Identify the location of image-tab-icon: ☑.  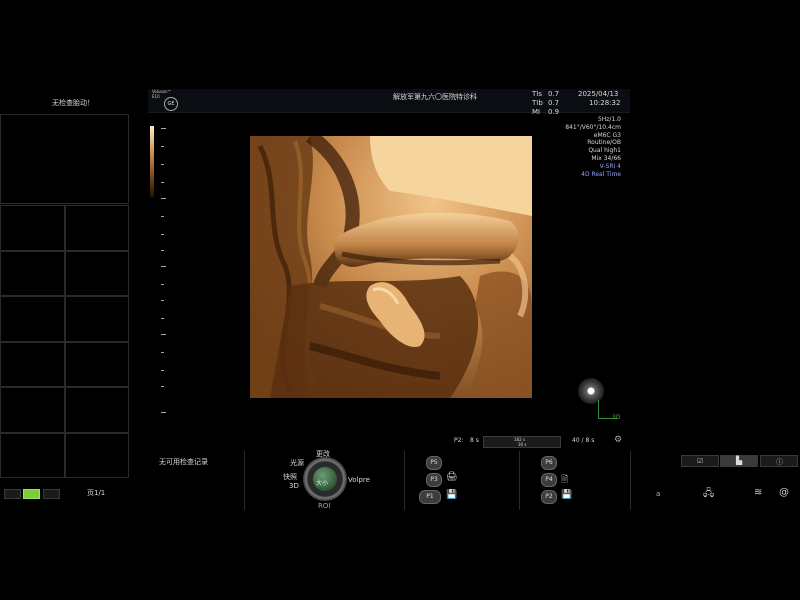
(700, 461).